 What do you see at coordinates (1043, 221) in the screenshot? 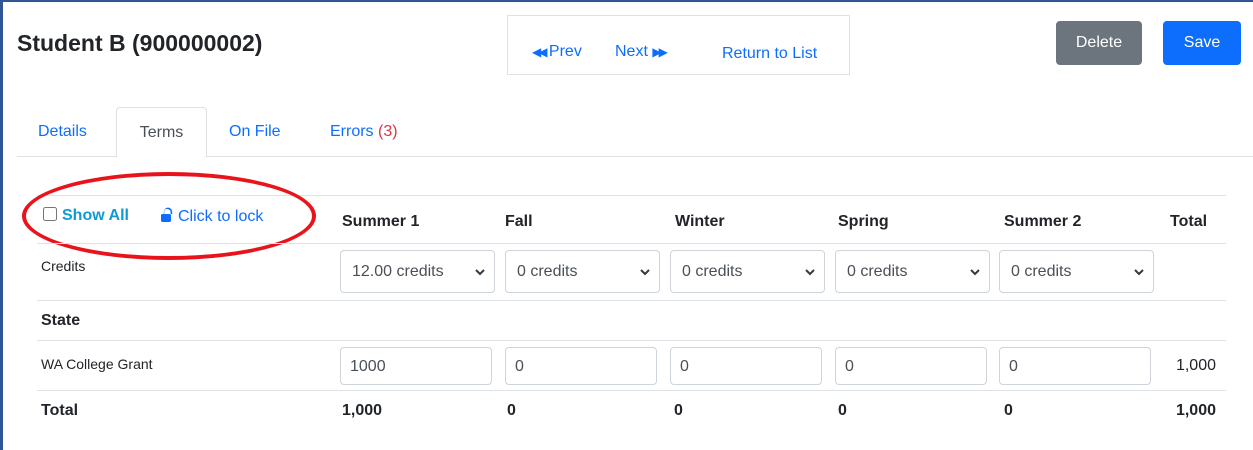
I see `column-header-summer-2: Summer 2` at bounding box center [1043, 221].